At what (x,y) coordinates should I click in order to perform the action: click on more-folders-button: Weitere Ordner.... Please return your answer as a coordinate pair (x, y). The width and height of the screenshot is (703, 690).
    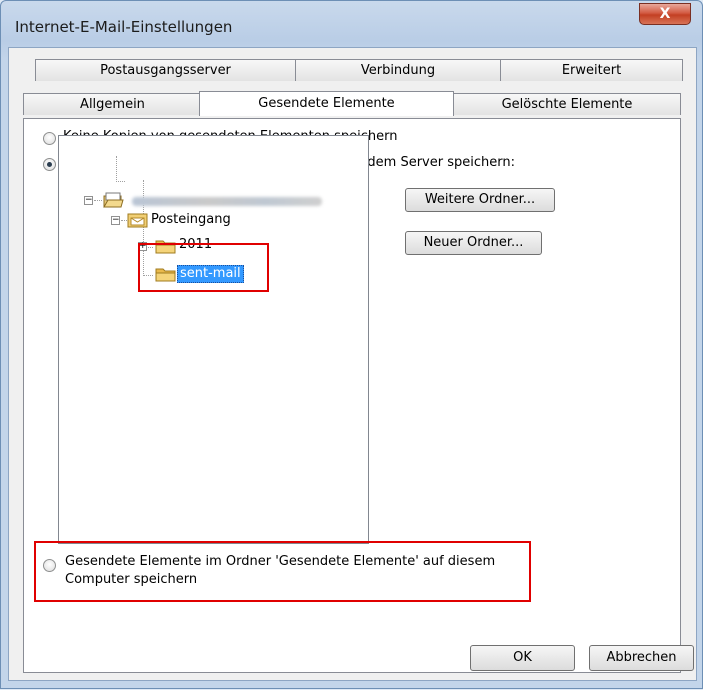
    Looking at the image, I should click on (480, 200).